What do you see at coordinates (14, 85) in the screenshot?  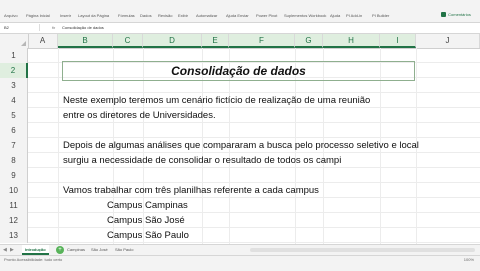 I see `row-header-3: 3` at bounding box center [14, 85].